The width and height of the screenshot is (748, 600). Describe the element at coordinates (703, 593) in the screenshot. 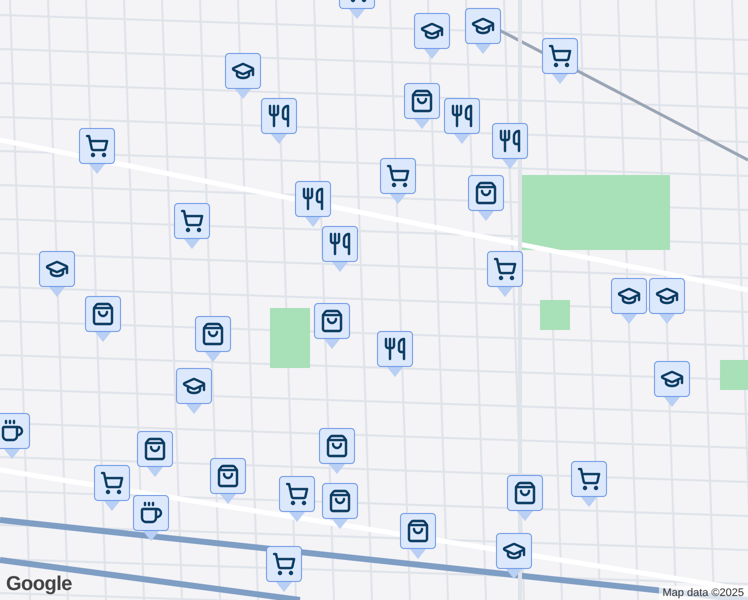

I see `map-attribution: Map data ©2025` at that location.